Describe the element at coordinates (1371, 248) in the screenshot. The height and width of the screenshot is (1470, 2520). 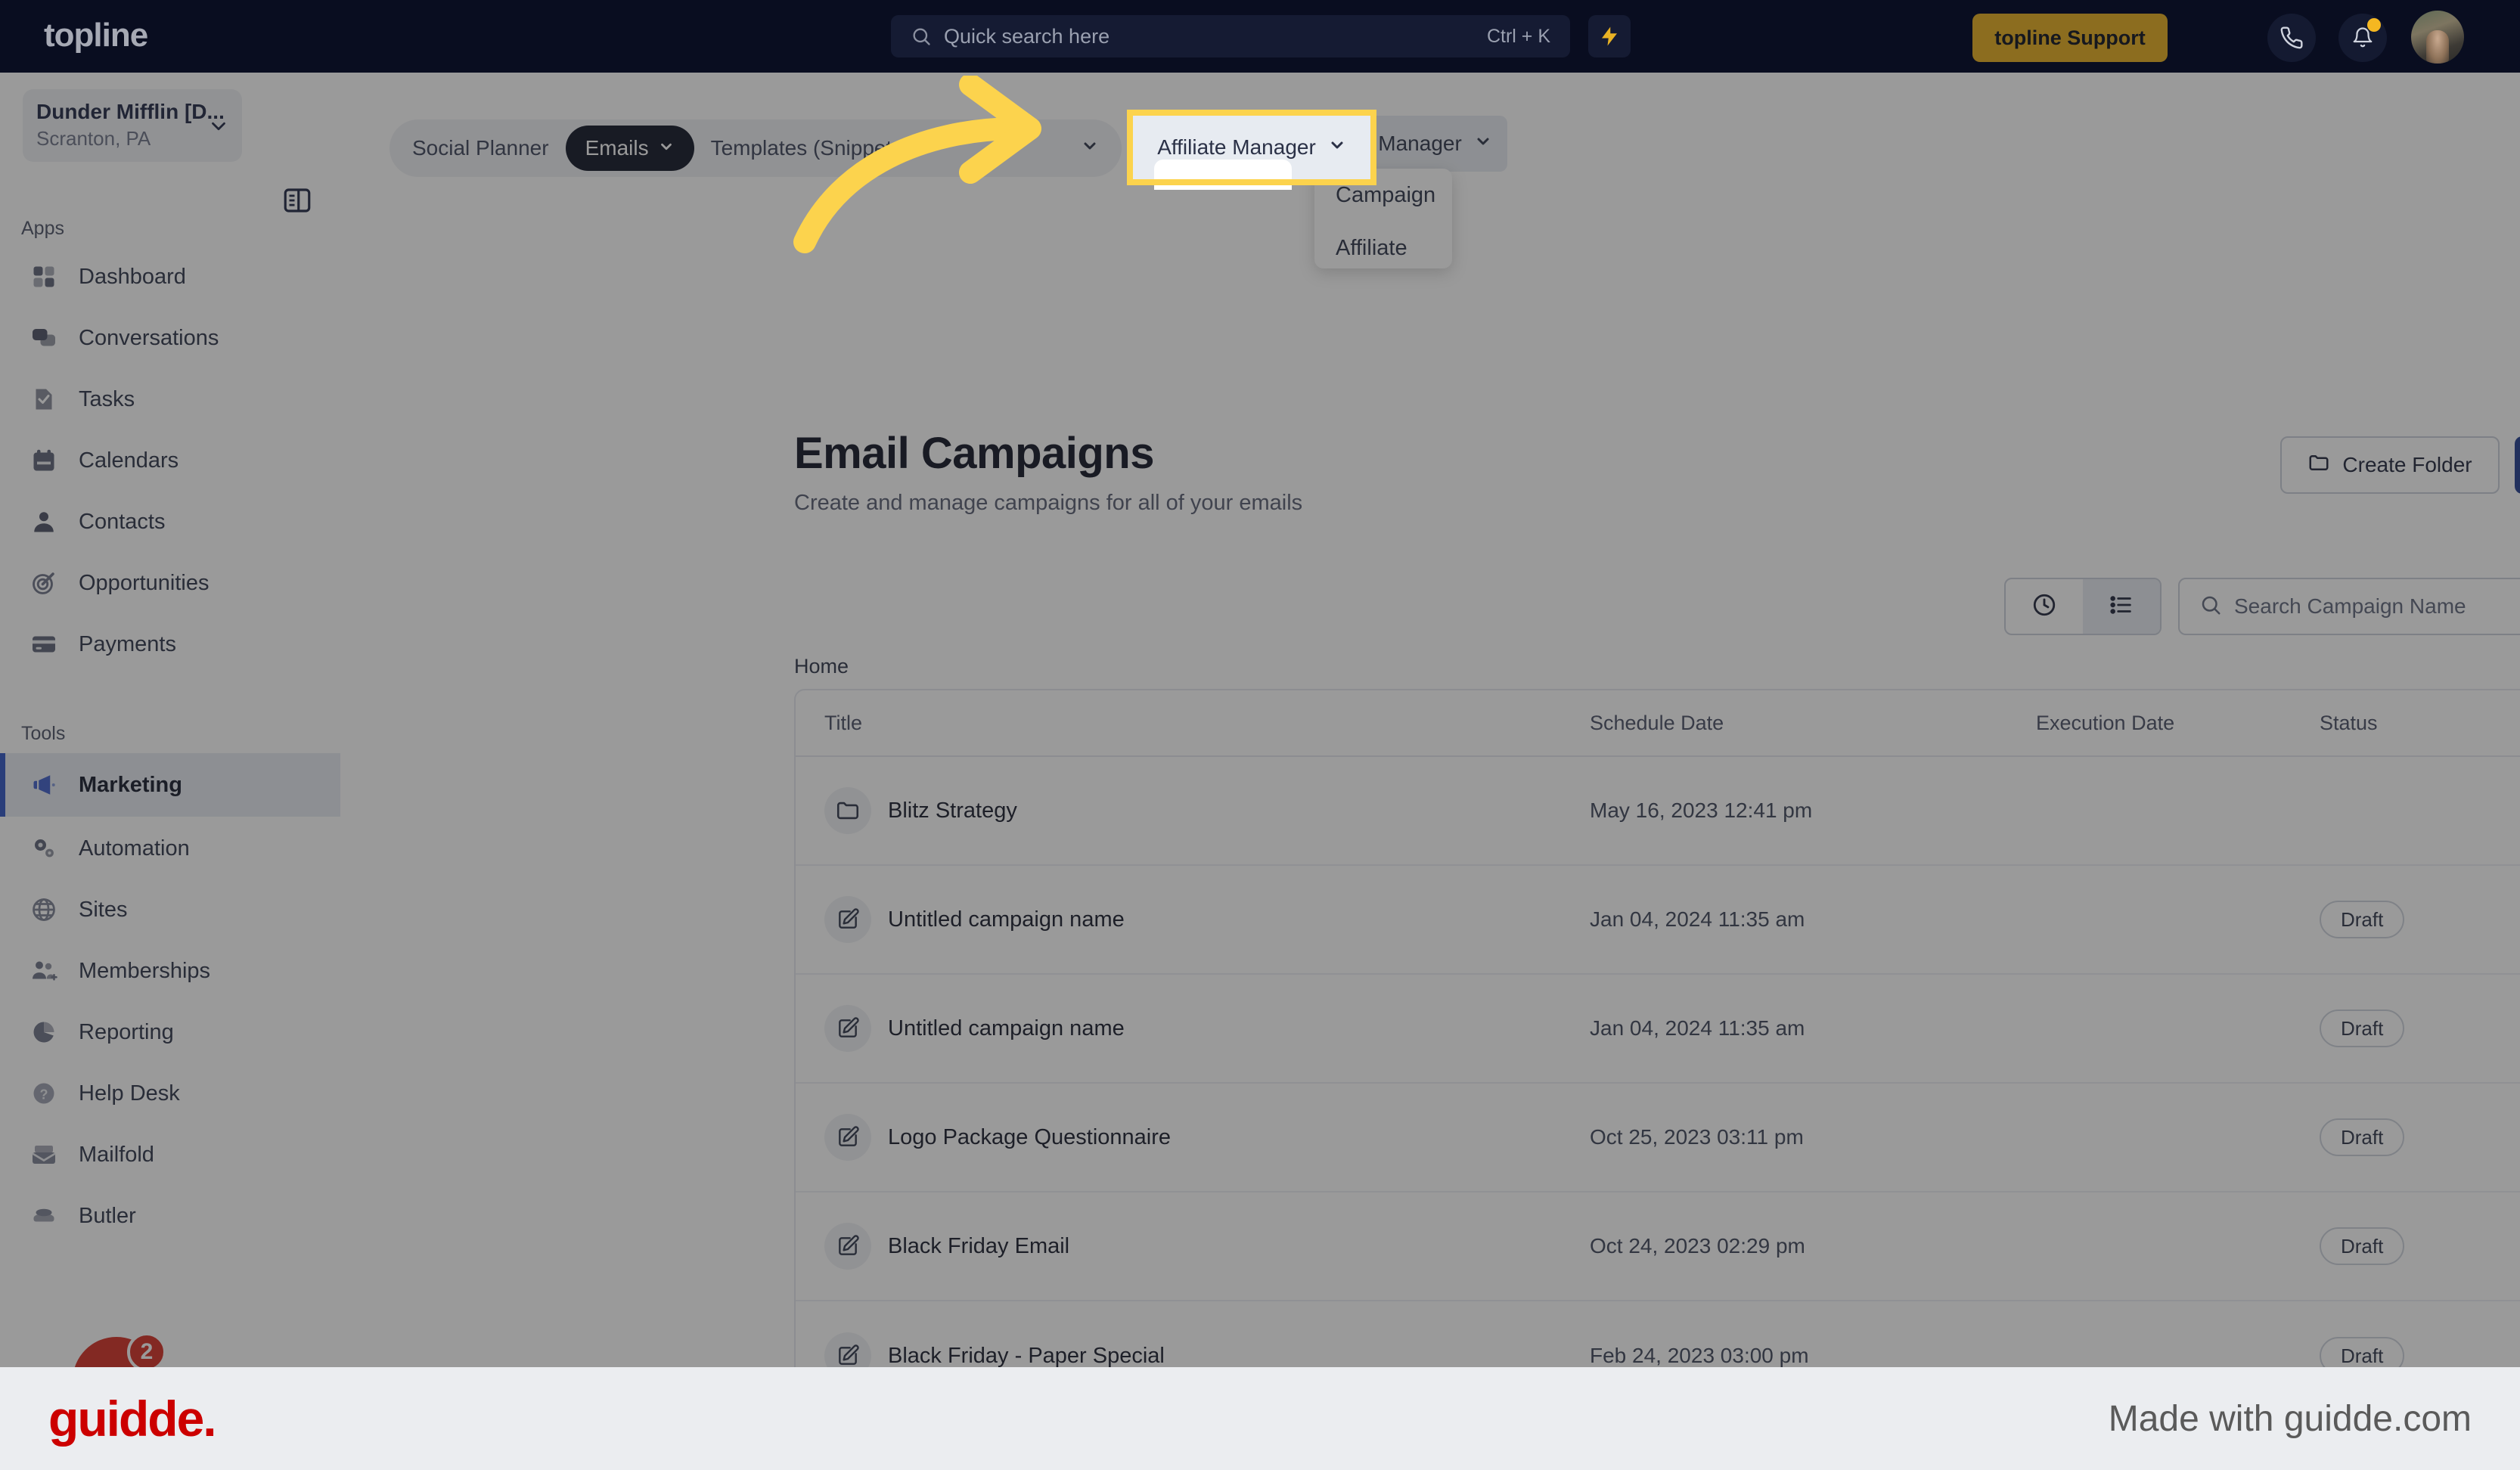
I see `menu-item-label: Affiliate` at that location.